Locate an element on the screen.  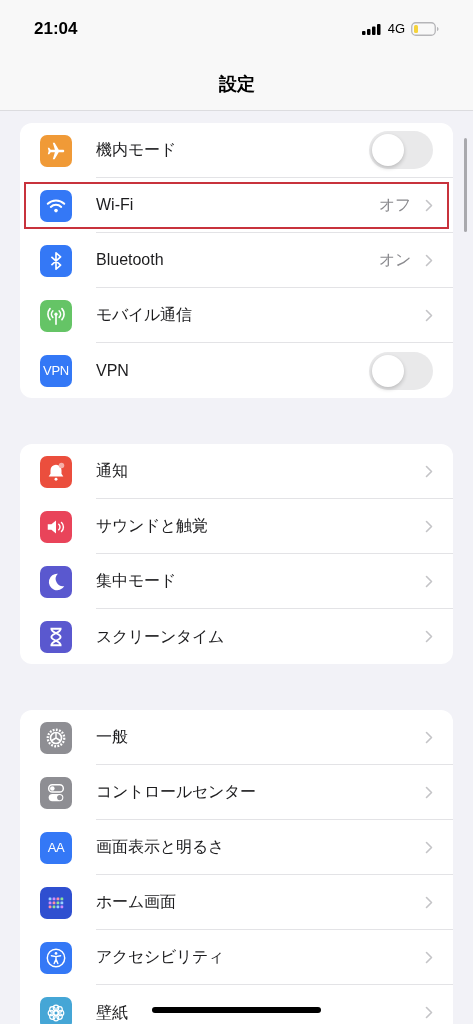
row-label: Bluetooth is located at coordinates (130, 260).